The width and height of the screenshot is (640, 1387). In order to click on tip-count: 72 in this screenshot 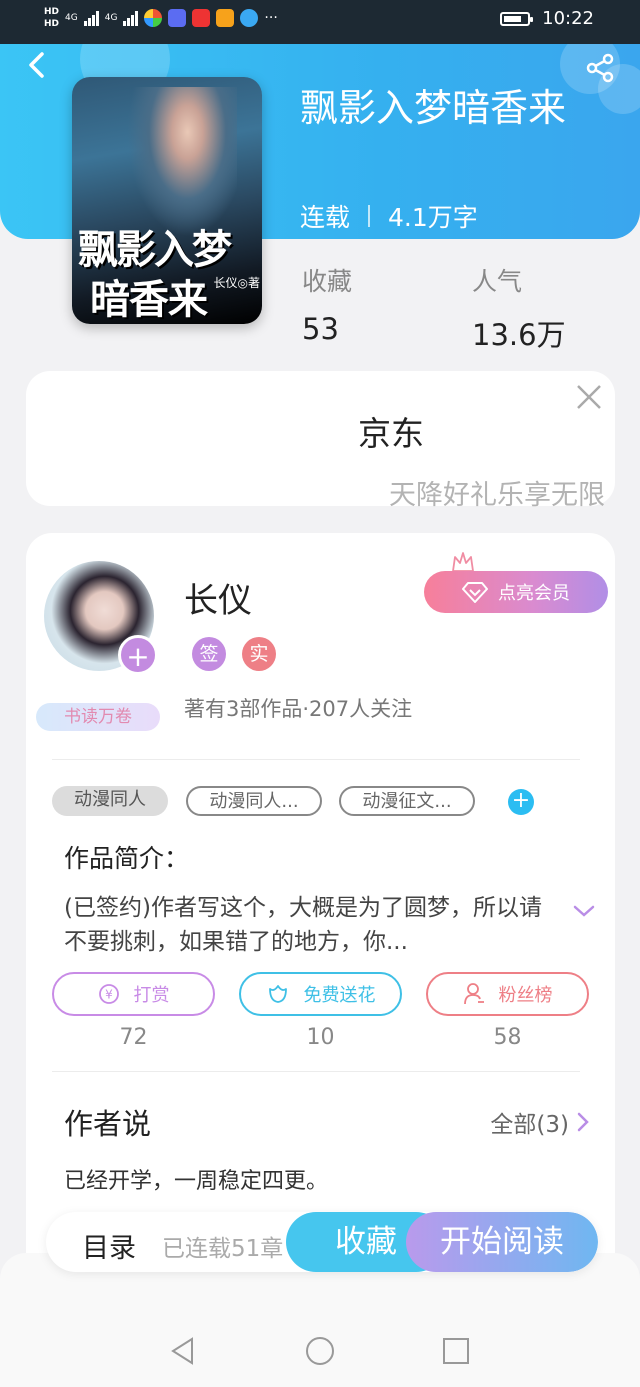, I will do `click(133, 1037)`.